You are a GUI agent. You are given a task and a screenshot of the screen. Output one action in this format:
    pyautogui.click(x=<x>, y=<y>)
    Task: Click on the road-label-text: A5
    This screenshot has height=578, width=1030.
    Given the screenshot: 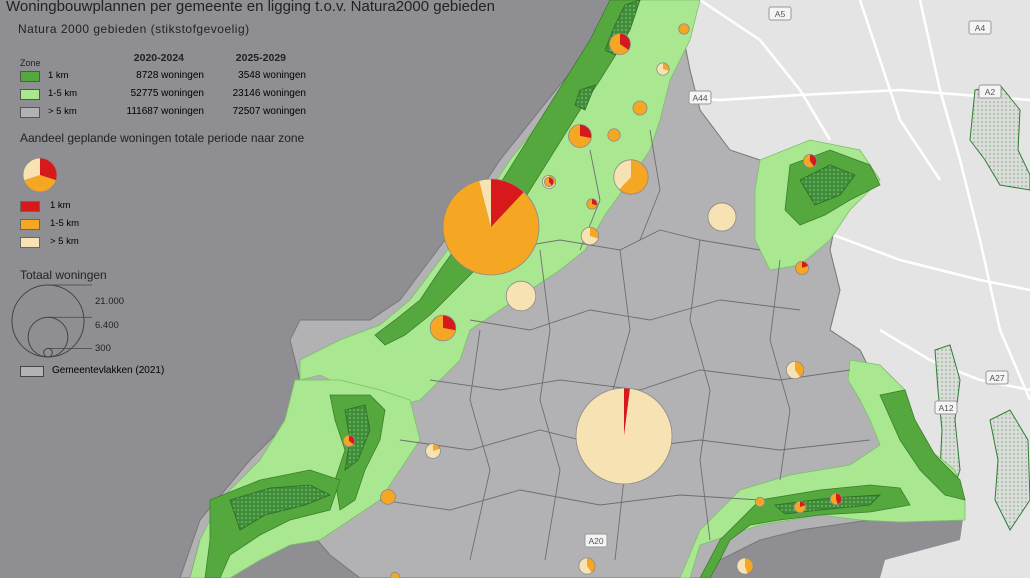 What is the action you would take?
    pyautogui.click(x=780, y=14)
    